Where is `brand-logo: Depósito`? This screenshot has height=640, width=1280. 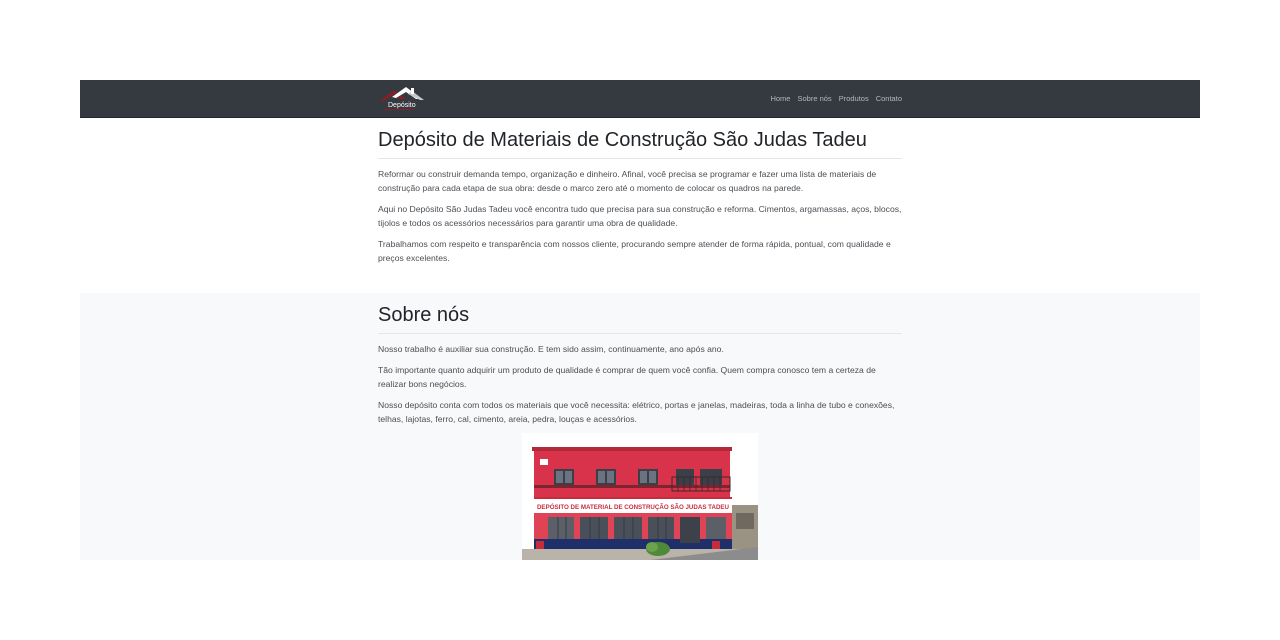
brand-logo: Depósito is located at coordinates (402, 99).